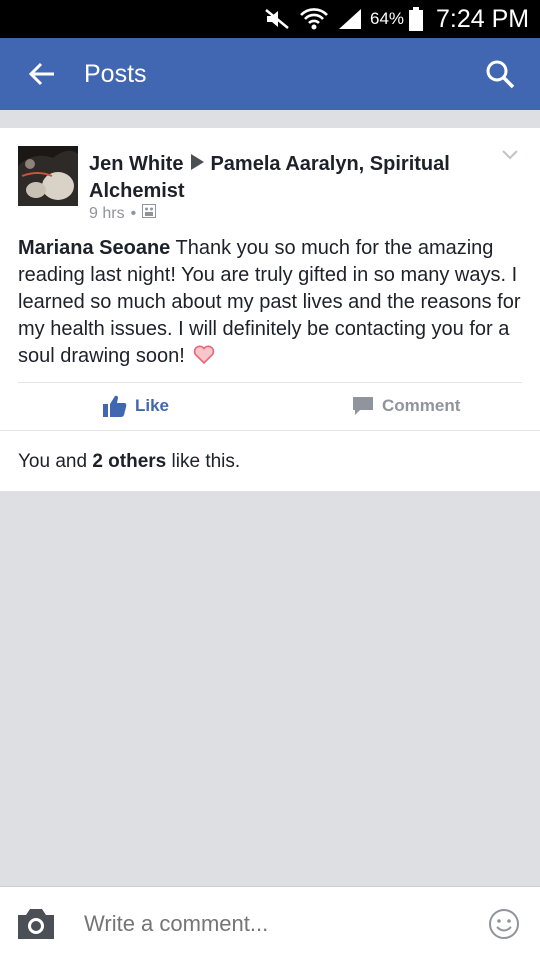  I want to click on status-bar: 64% 7:24 PM, so click(270, 19).